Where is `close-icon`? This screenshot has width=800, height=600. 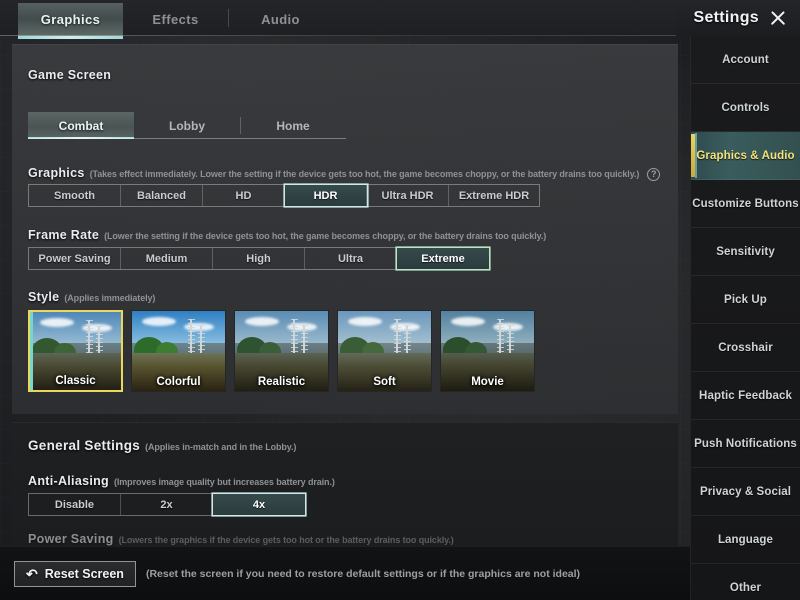
close-icon is located at coordinates (778, 18).